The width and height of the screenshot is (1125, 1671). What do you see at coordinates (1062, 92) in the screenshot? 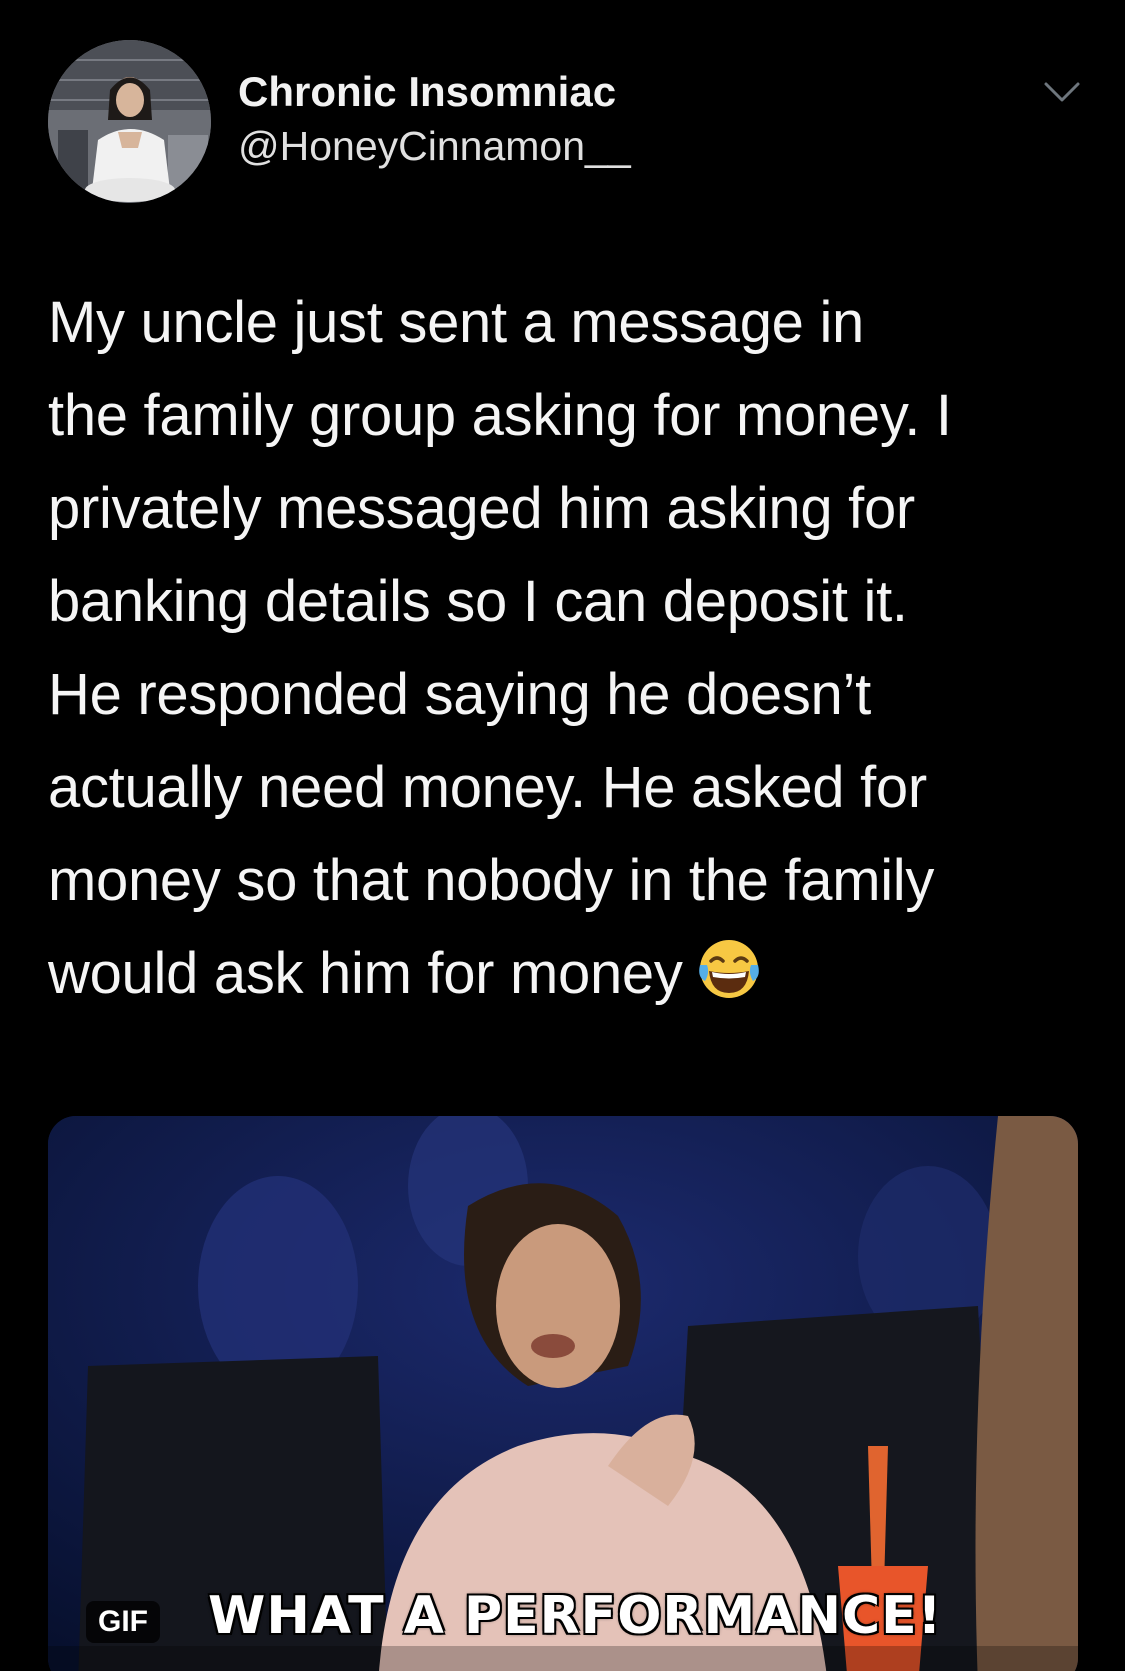
I see `chevron-down-icon` at bounding box center [1062, 92].